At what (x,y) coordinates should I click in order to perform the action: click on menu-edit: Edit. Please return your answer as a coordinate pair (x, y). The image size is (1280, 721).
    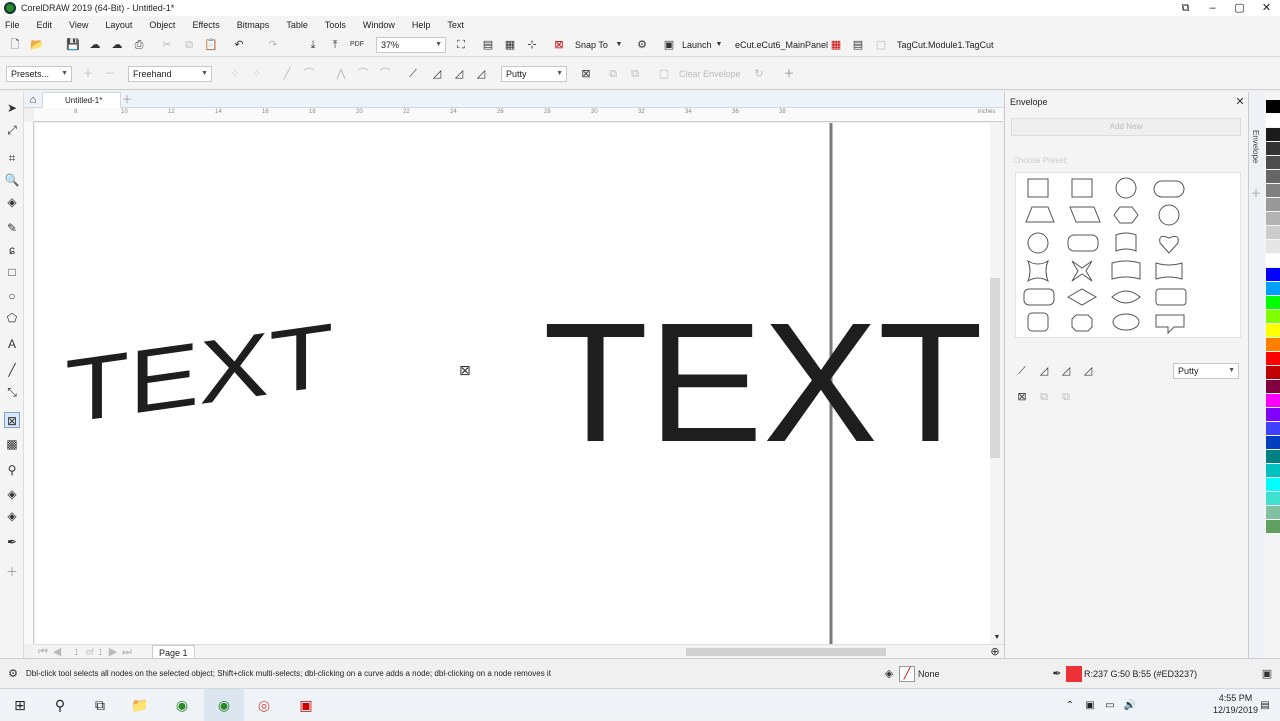
    Looking at the image, I should click on (45, 25).